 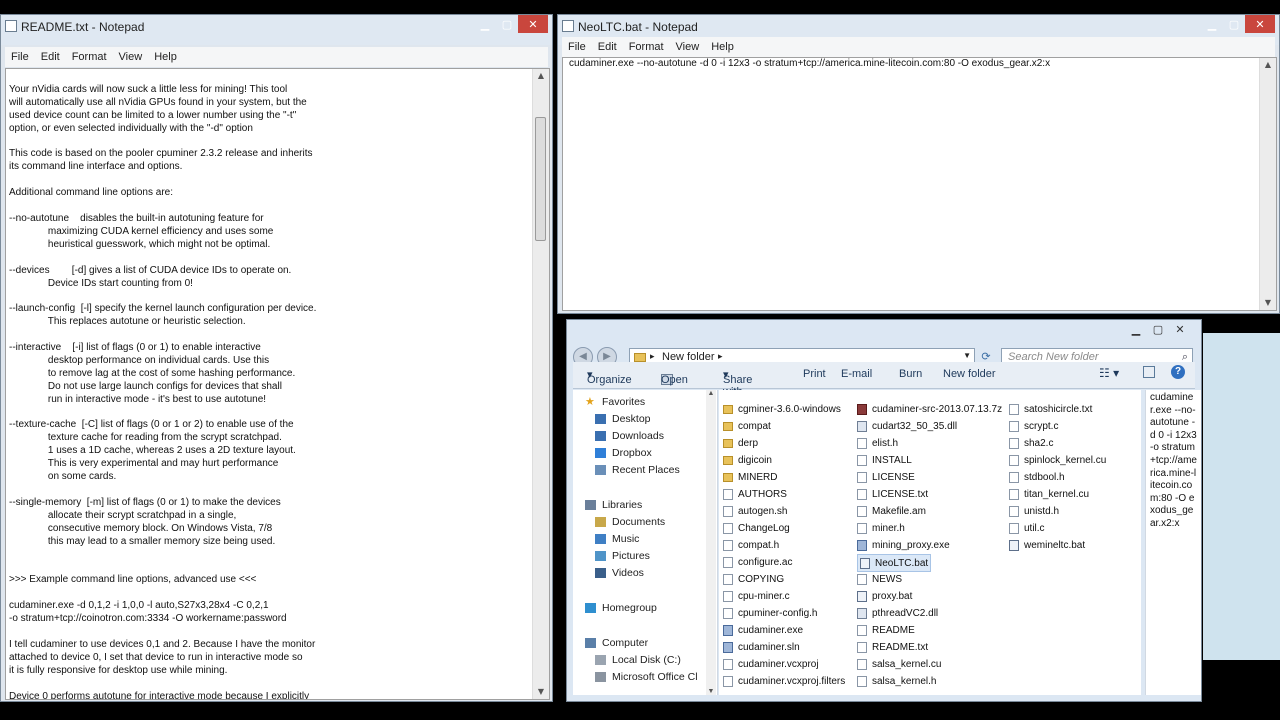 What do you see at coordinates (894, 563) in the screenshot?
I see `file-item: NeoLTC.bat` at bounding box center [894, 563].